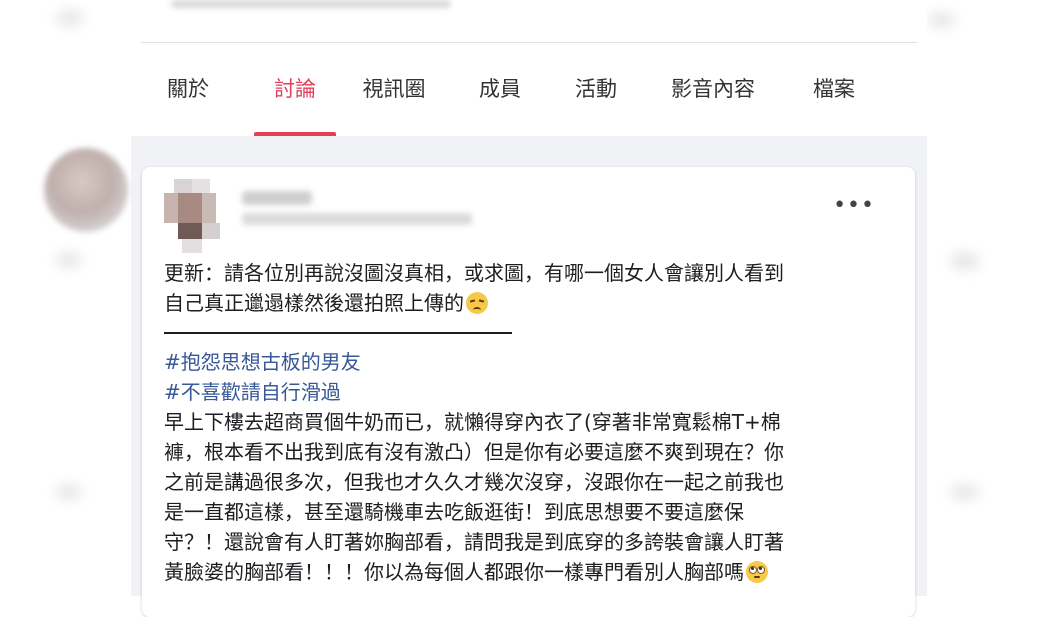  I want to click on body-line: 早上下樓去超商買個牛奶而已，就懶得穿內衣了(穿著非常寬鬆棉T+棉, so click(472, 422).